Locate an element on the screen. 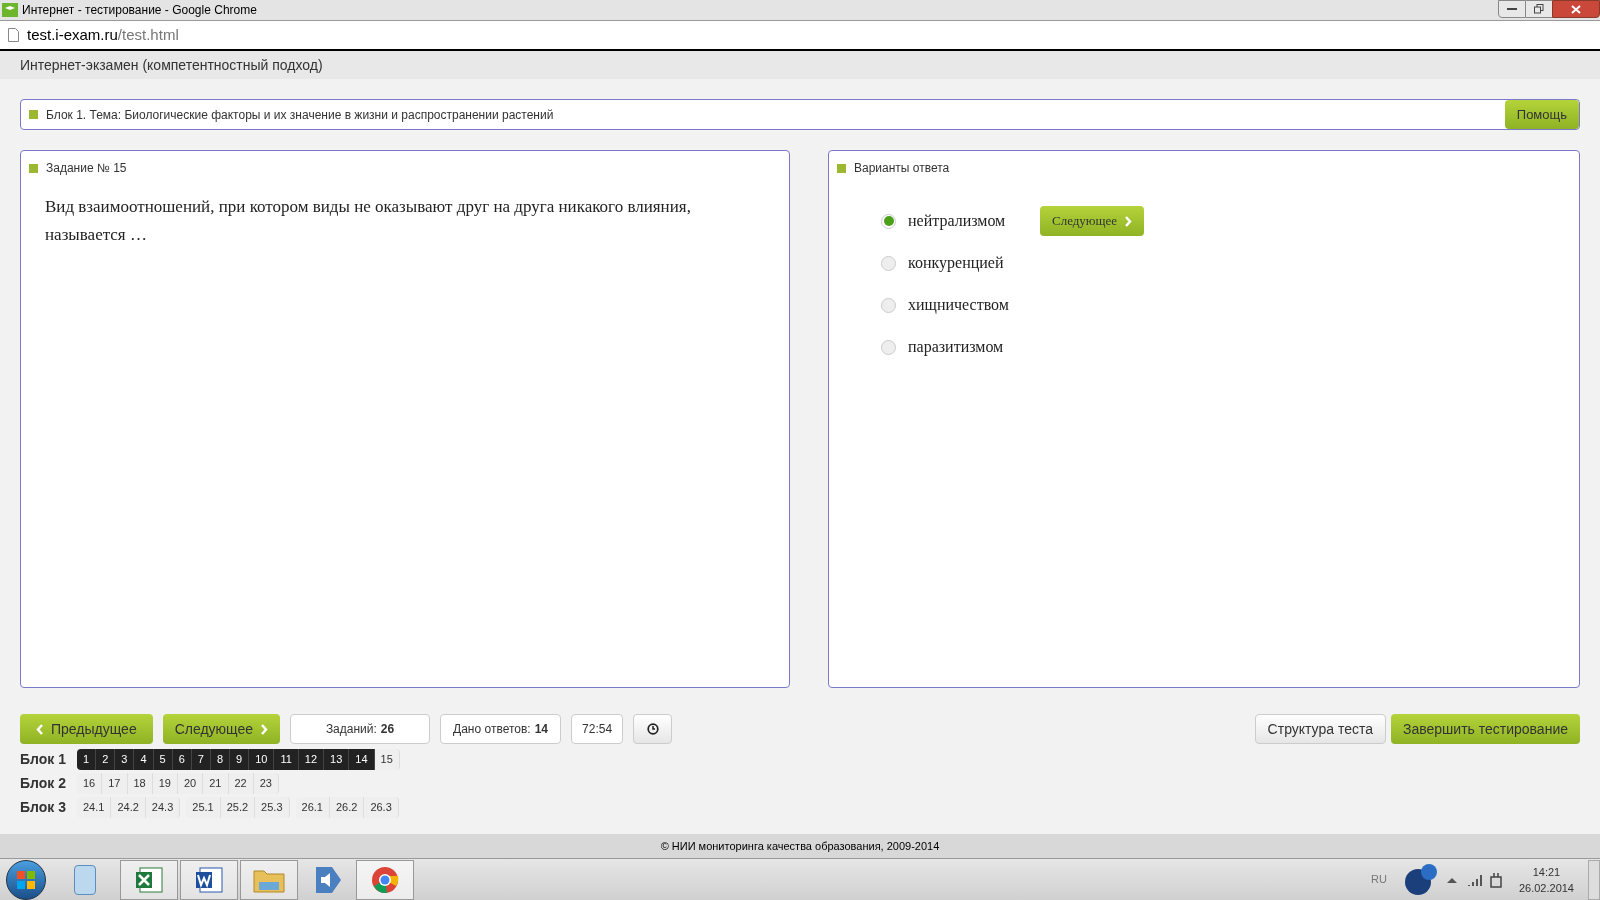 Image resolution: width=1600 pixels, height=900 pixels. page-icon is located at coordinates (13, 35).